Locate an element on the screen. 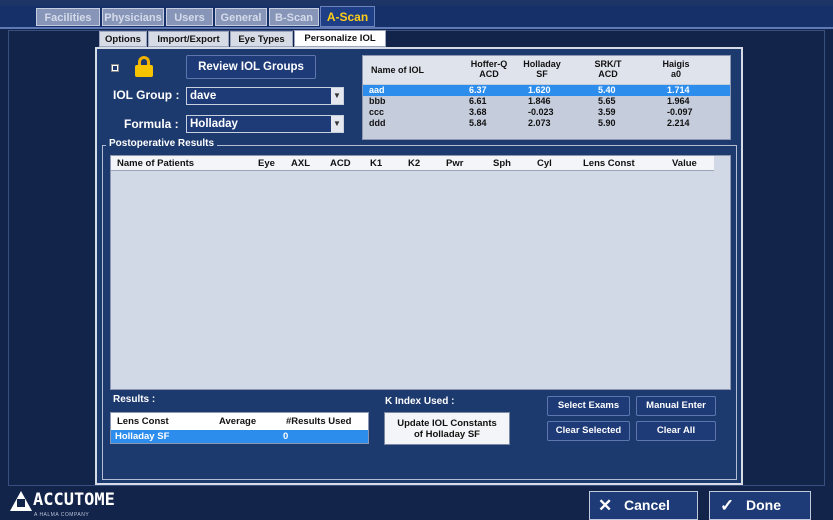 Image resolution: width=833 pixels, height=520 pixels. subtab-eye-types: Eye Types is located at coordinates (261, 39).